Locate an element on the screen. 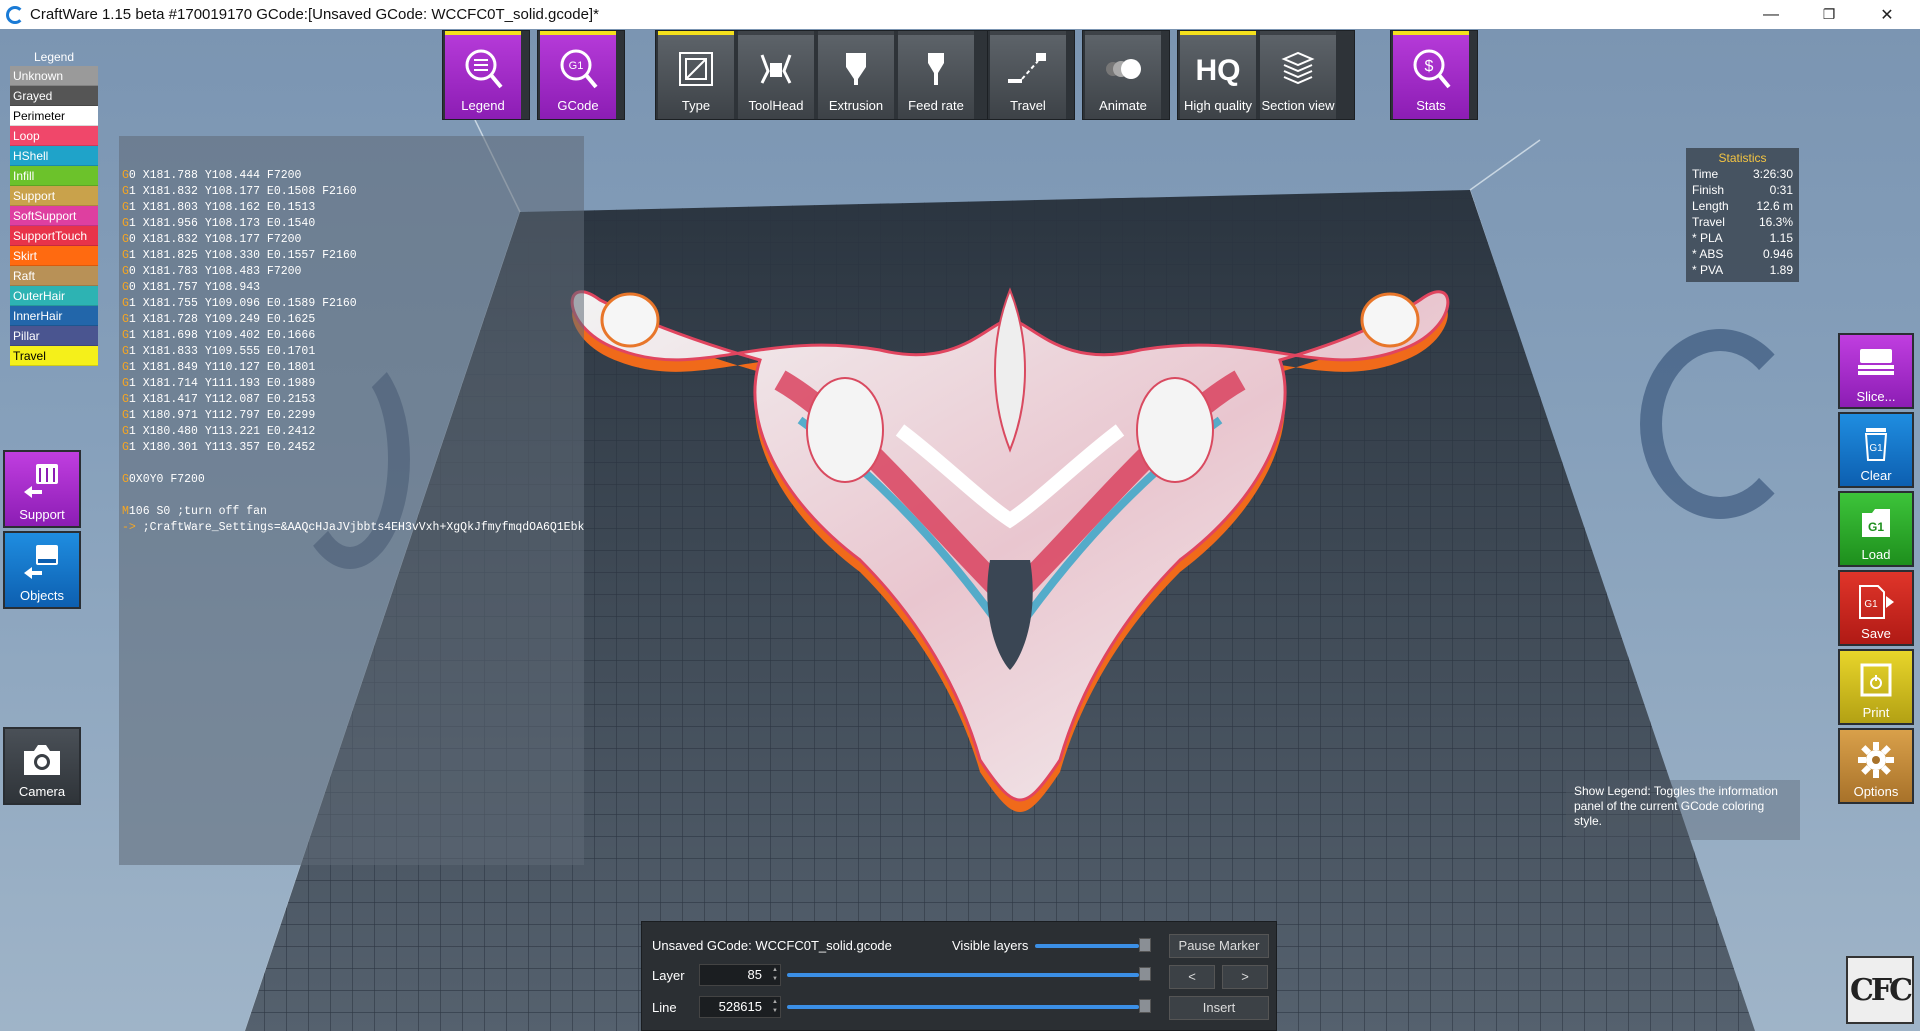  gcode-button: G1 GCode is located at coordinates (578, 75).